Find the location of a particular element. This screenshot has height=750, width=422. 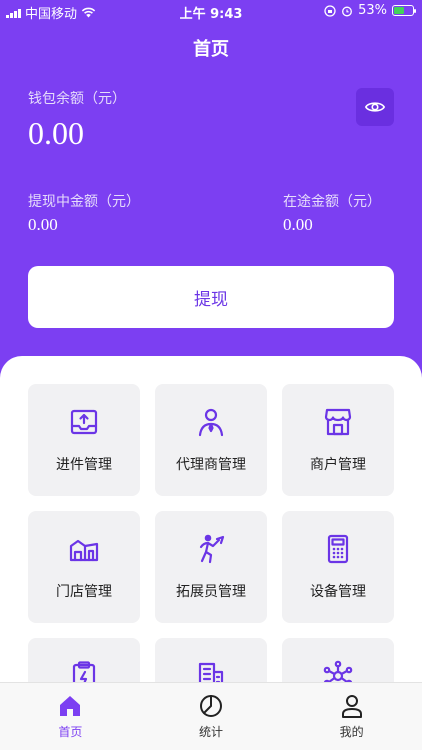

tab-label: 我的 is located at coordinates (351, 732).